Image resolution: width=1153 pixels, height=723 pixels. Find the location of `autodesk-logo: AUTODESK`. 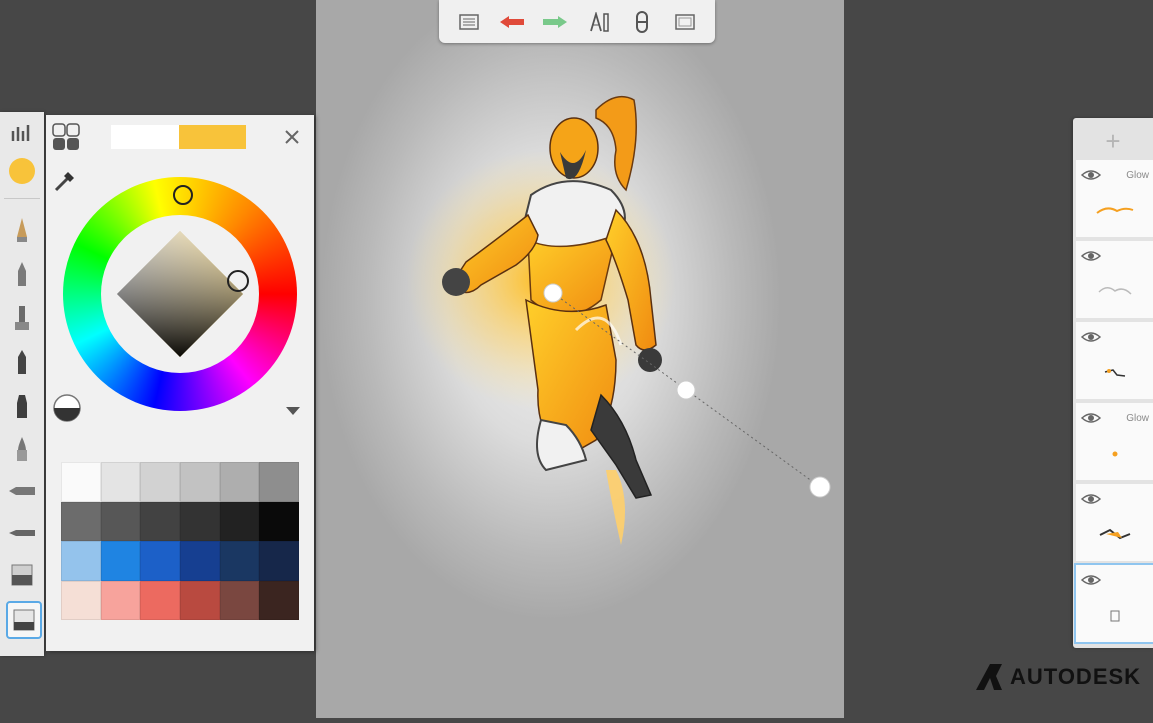

autodesk-logo: AUTODESK is located at coordinates (1057, 677).